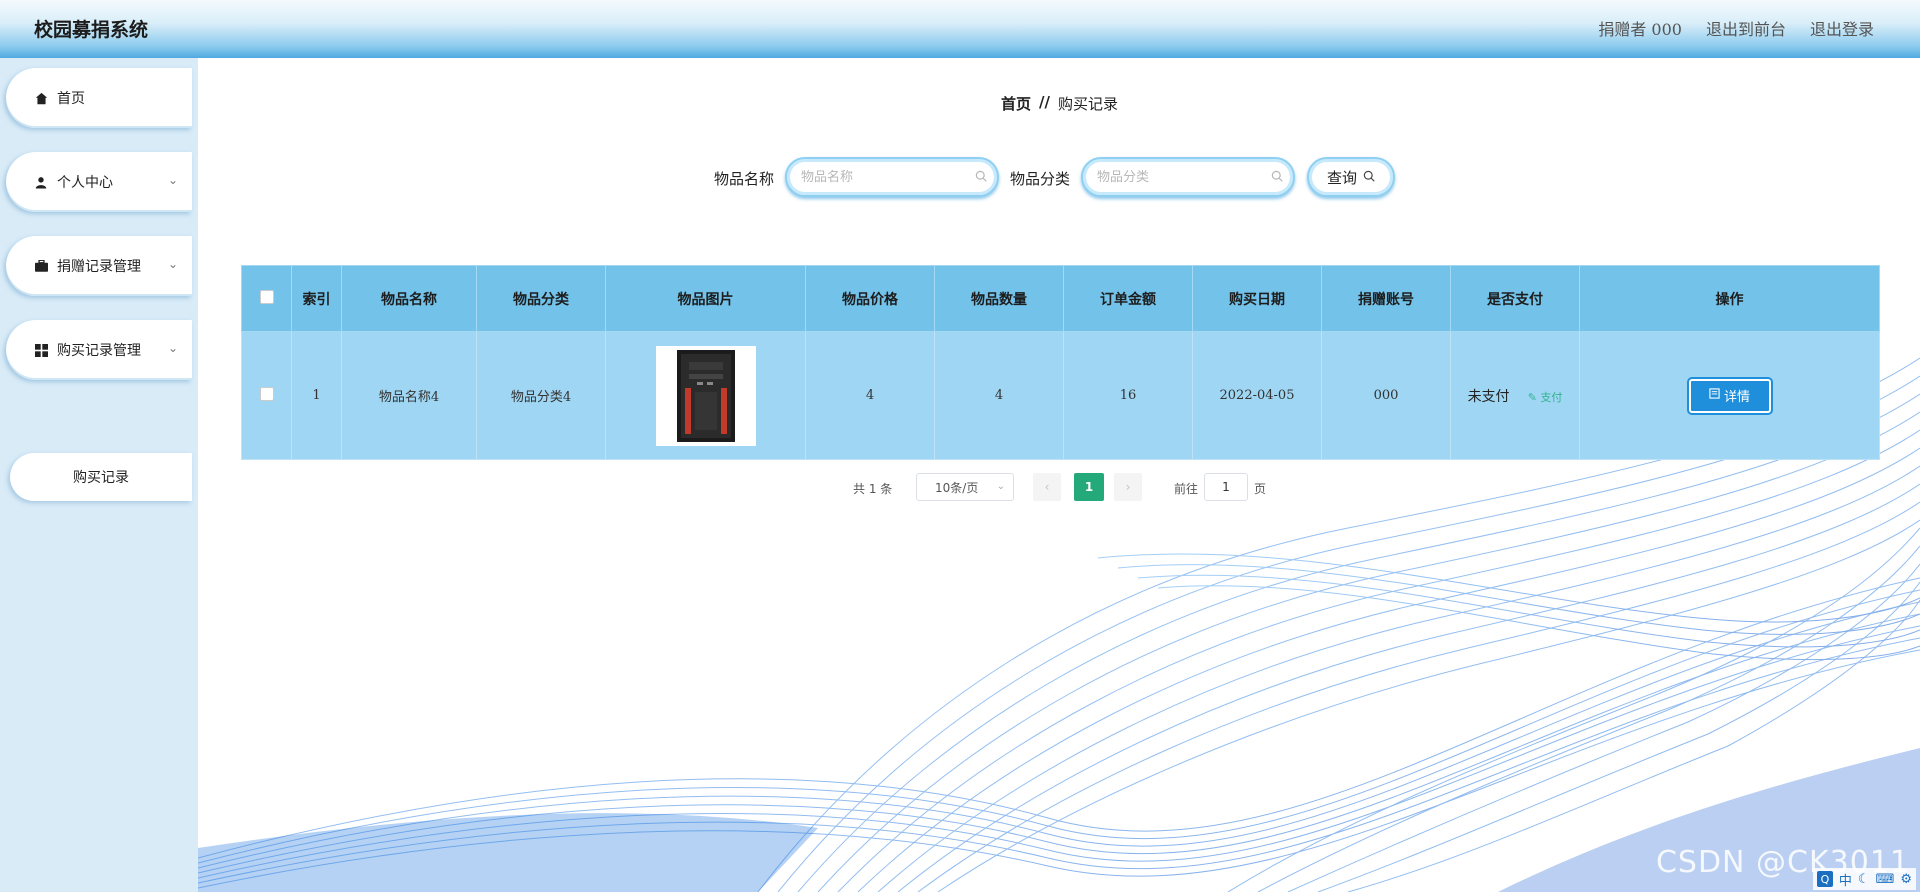 Image resolution: width=1920 pixels, height=892 pixels. I want to click on pagination: 共 1 条 10条/页 ⌄ ‹ 1 › 前往 1 页, so click(1059, 487).